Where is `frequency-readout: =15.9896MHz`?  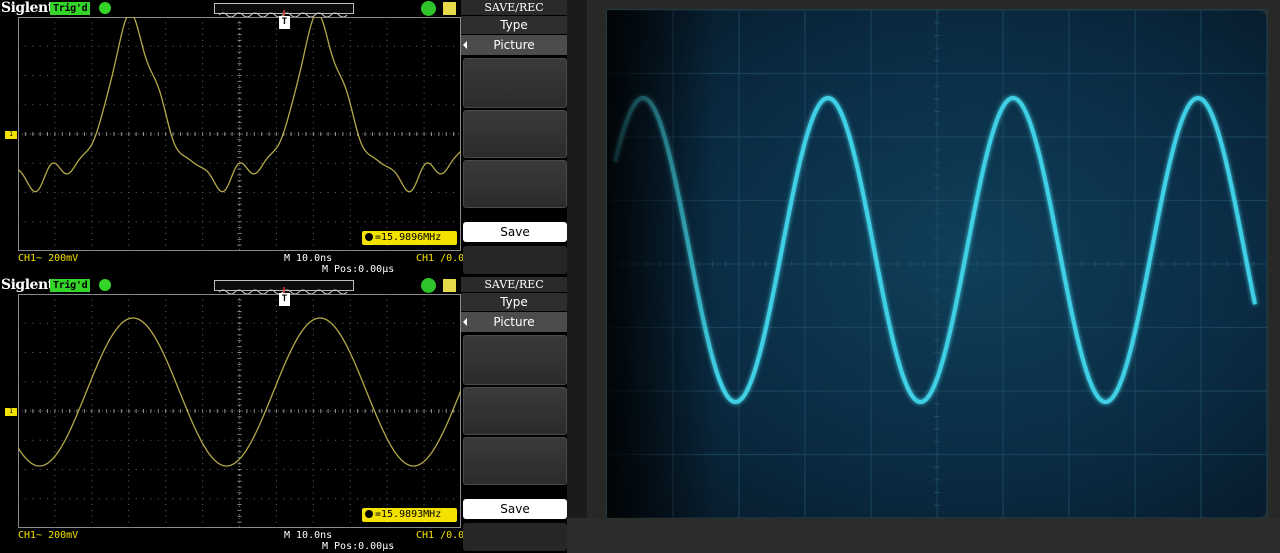 frequency-readout: =15.9896MHz is located at coordinates (409, 238).